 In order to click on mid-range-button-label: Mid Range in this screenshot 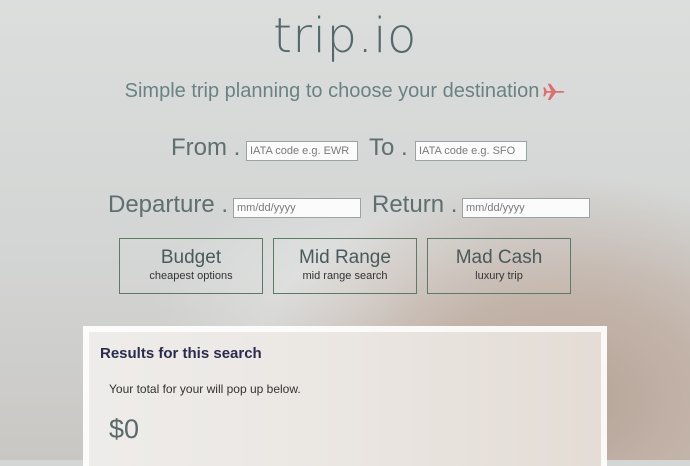, I will do `click(345, 257)`.